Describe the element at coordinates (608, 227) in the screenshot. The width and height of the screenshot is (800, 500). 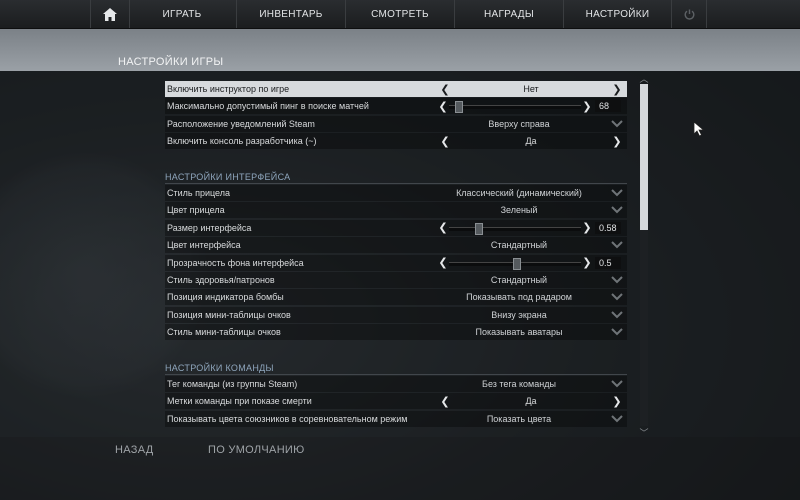
I see `slider-value: 0.58` at that location.